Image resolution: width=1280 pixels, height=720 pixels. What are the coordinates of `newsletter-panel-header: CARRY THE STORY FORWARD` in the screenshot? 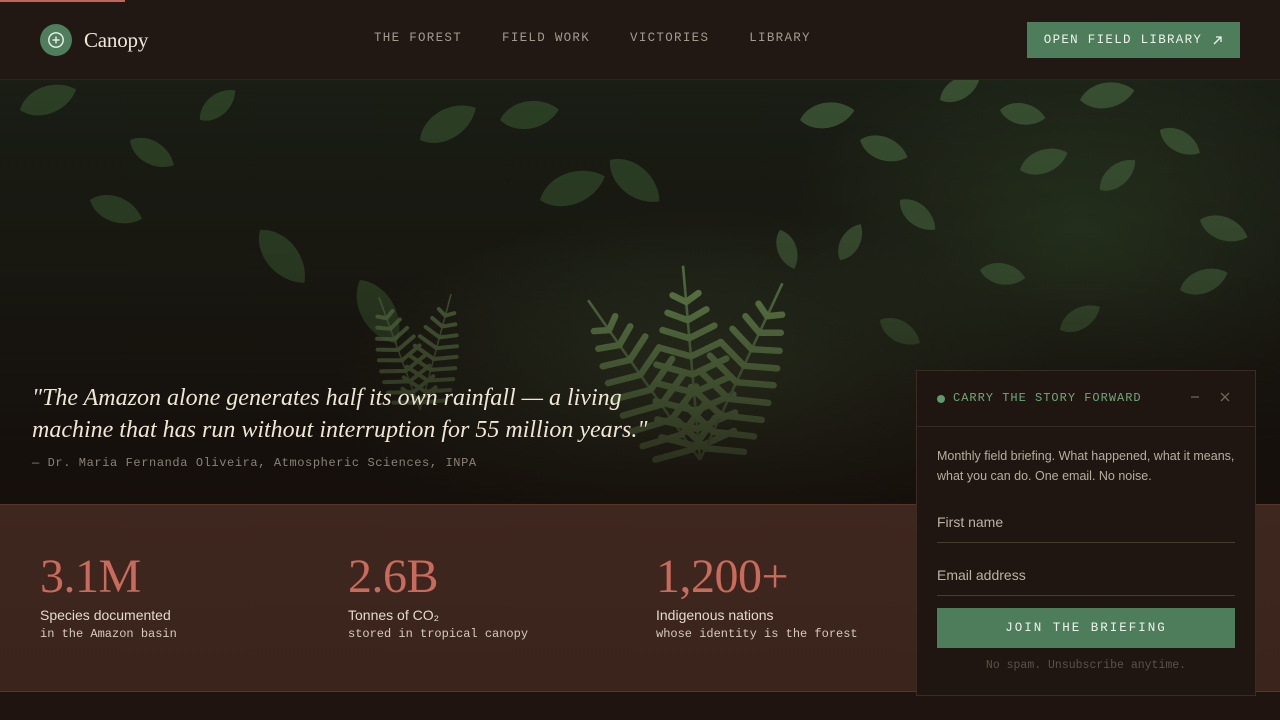 It's located at (1086, 399).